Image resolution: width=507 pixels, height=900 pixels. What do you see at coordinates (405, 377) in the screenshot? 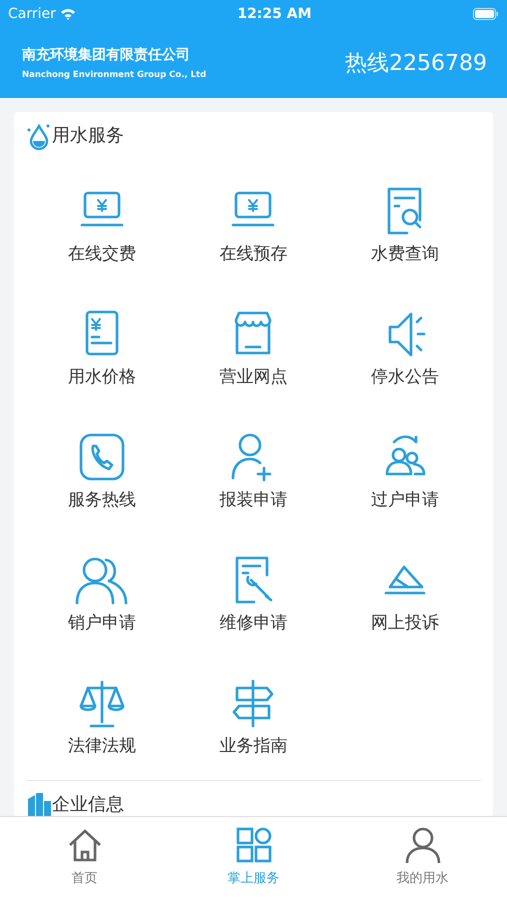
I see `service-button: 停水公告` at bounding box center [405, 377].